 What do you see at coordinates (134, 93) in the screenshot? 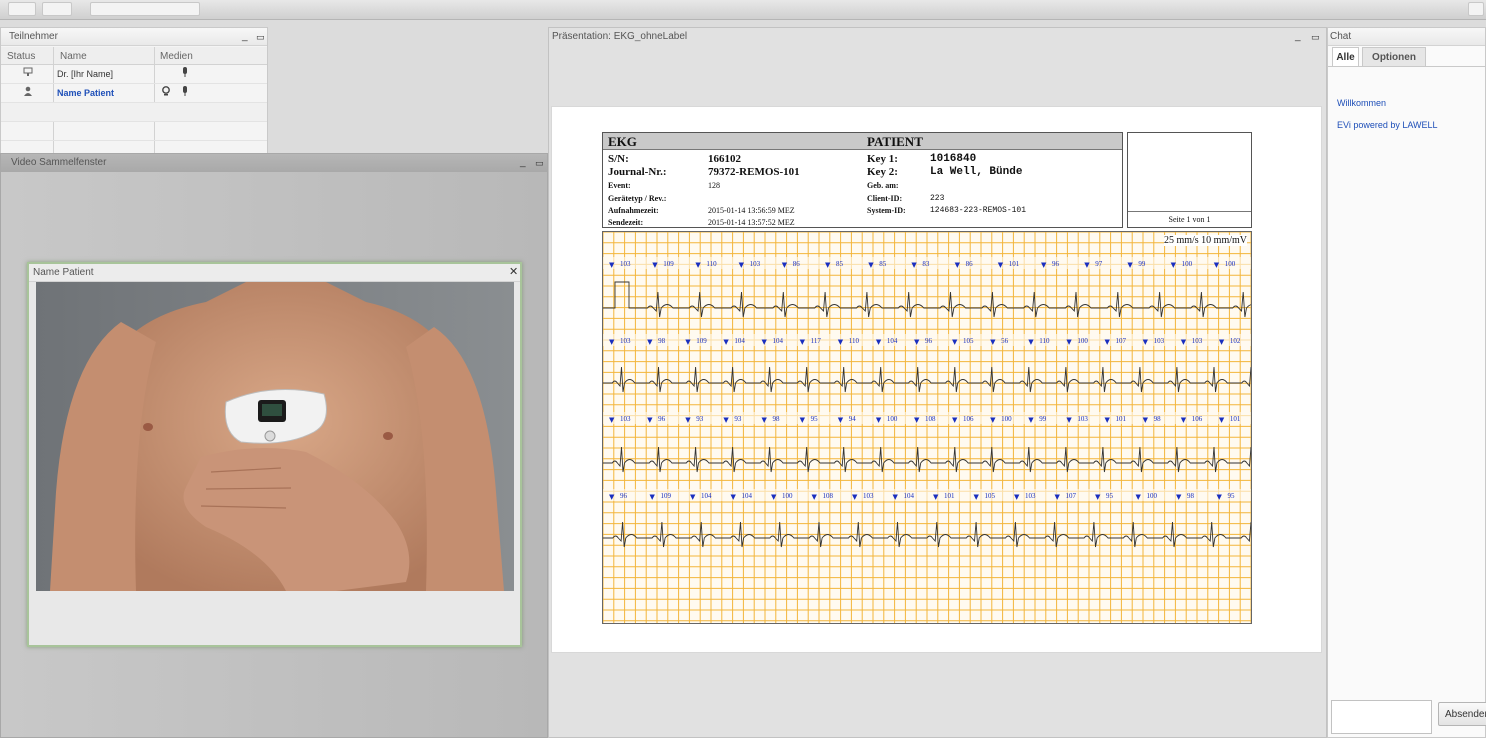
I see `participant-row: Name Patient` at bounding box center [134, 93].